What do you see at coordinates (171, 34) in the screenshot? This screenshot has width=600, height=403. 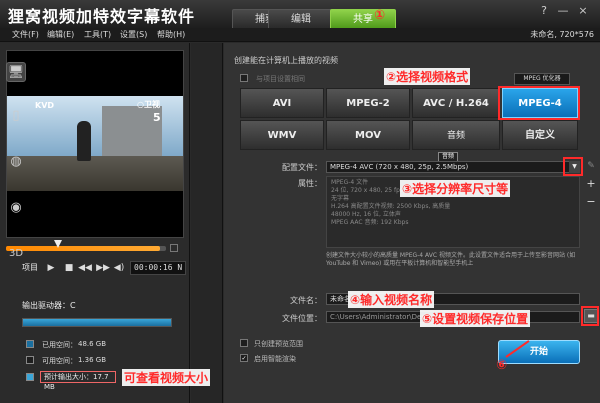 I see `menu-help: 帮助(H)` at bounding box center [171, 34].